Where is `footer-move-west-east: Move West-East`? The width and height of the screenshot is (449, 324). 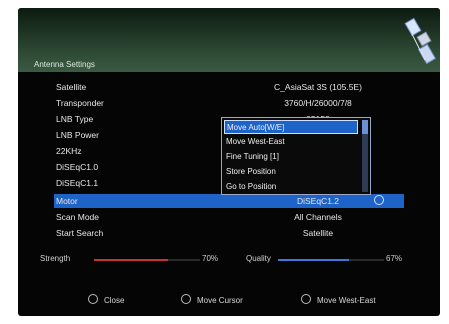
footer-move-west-east: Move West-East is located at coordinates (346, 300).